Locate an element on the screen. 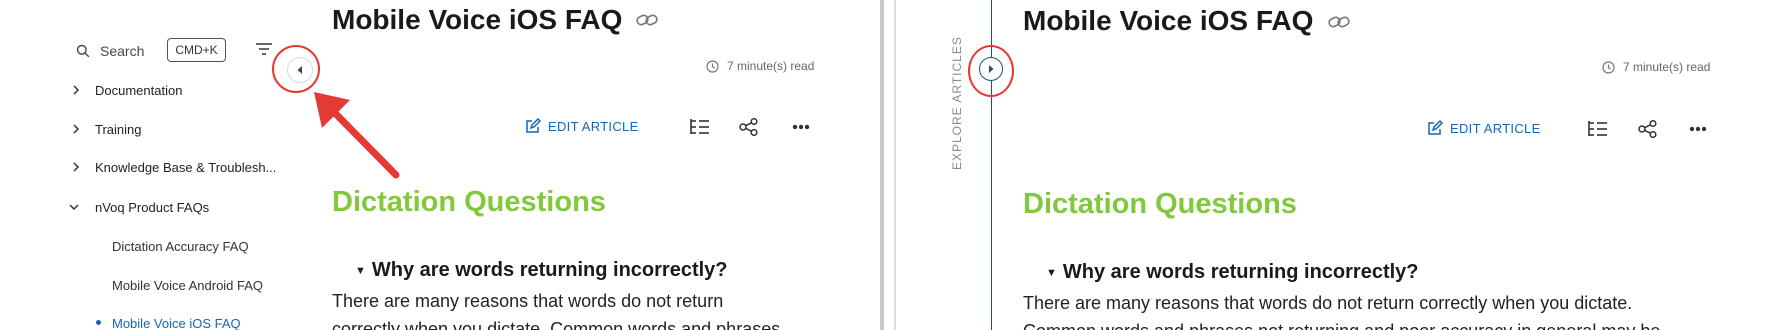 Image resolution: width=1780 pixels, height=330 pixels. nav-item-training: Training is located at coordinates (118, 129).